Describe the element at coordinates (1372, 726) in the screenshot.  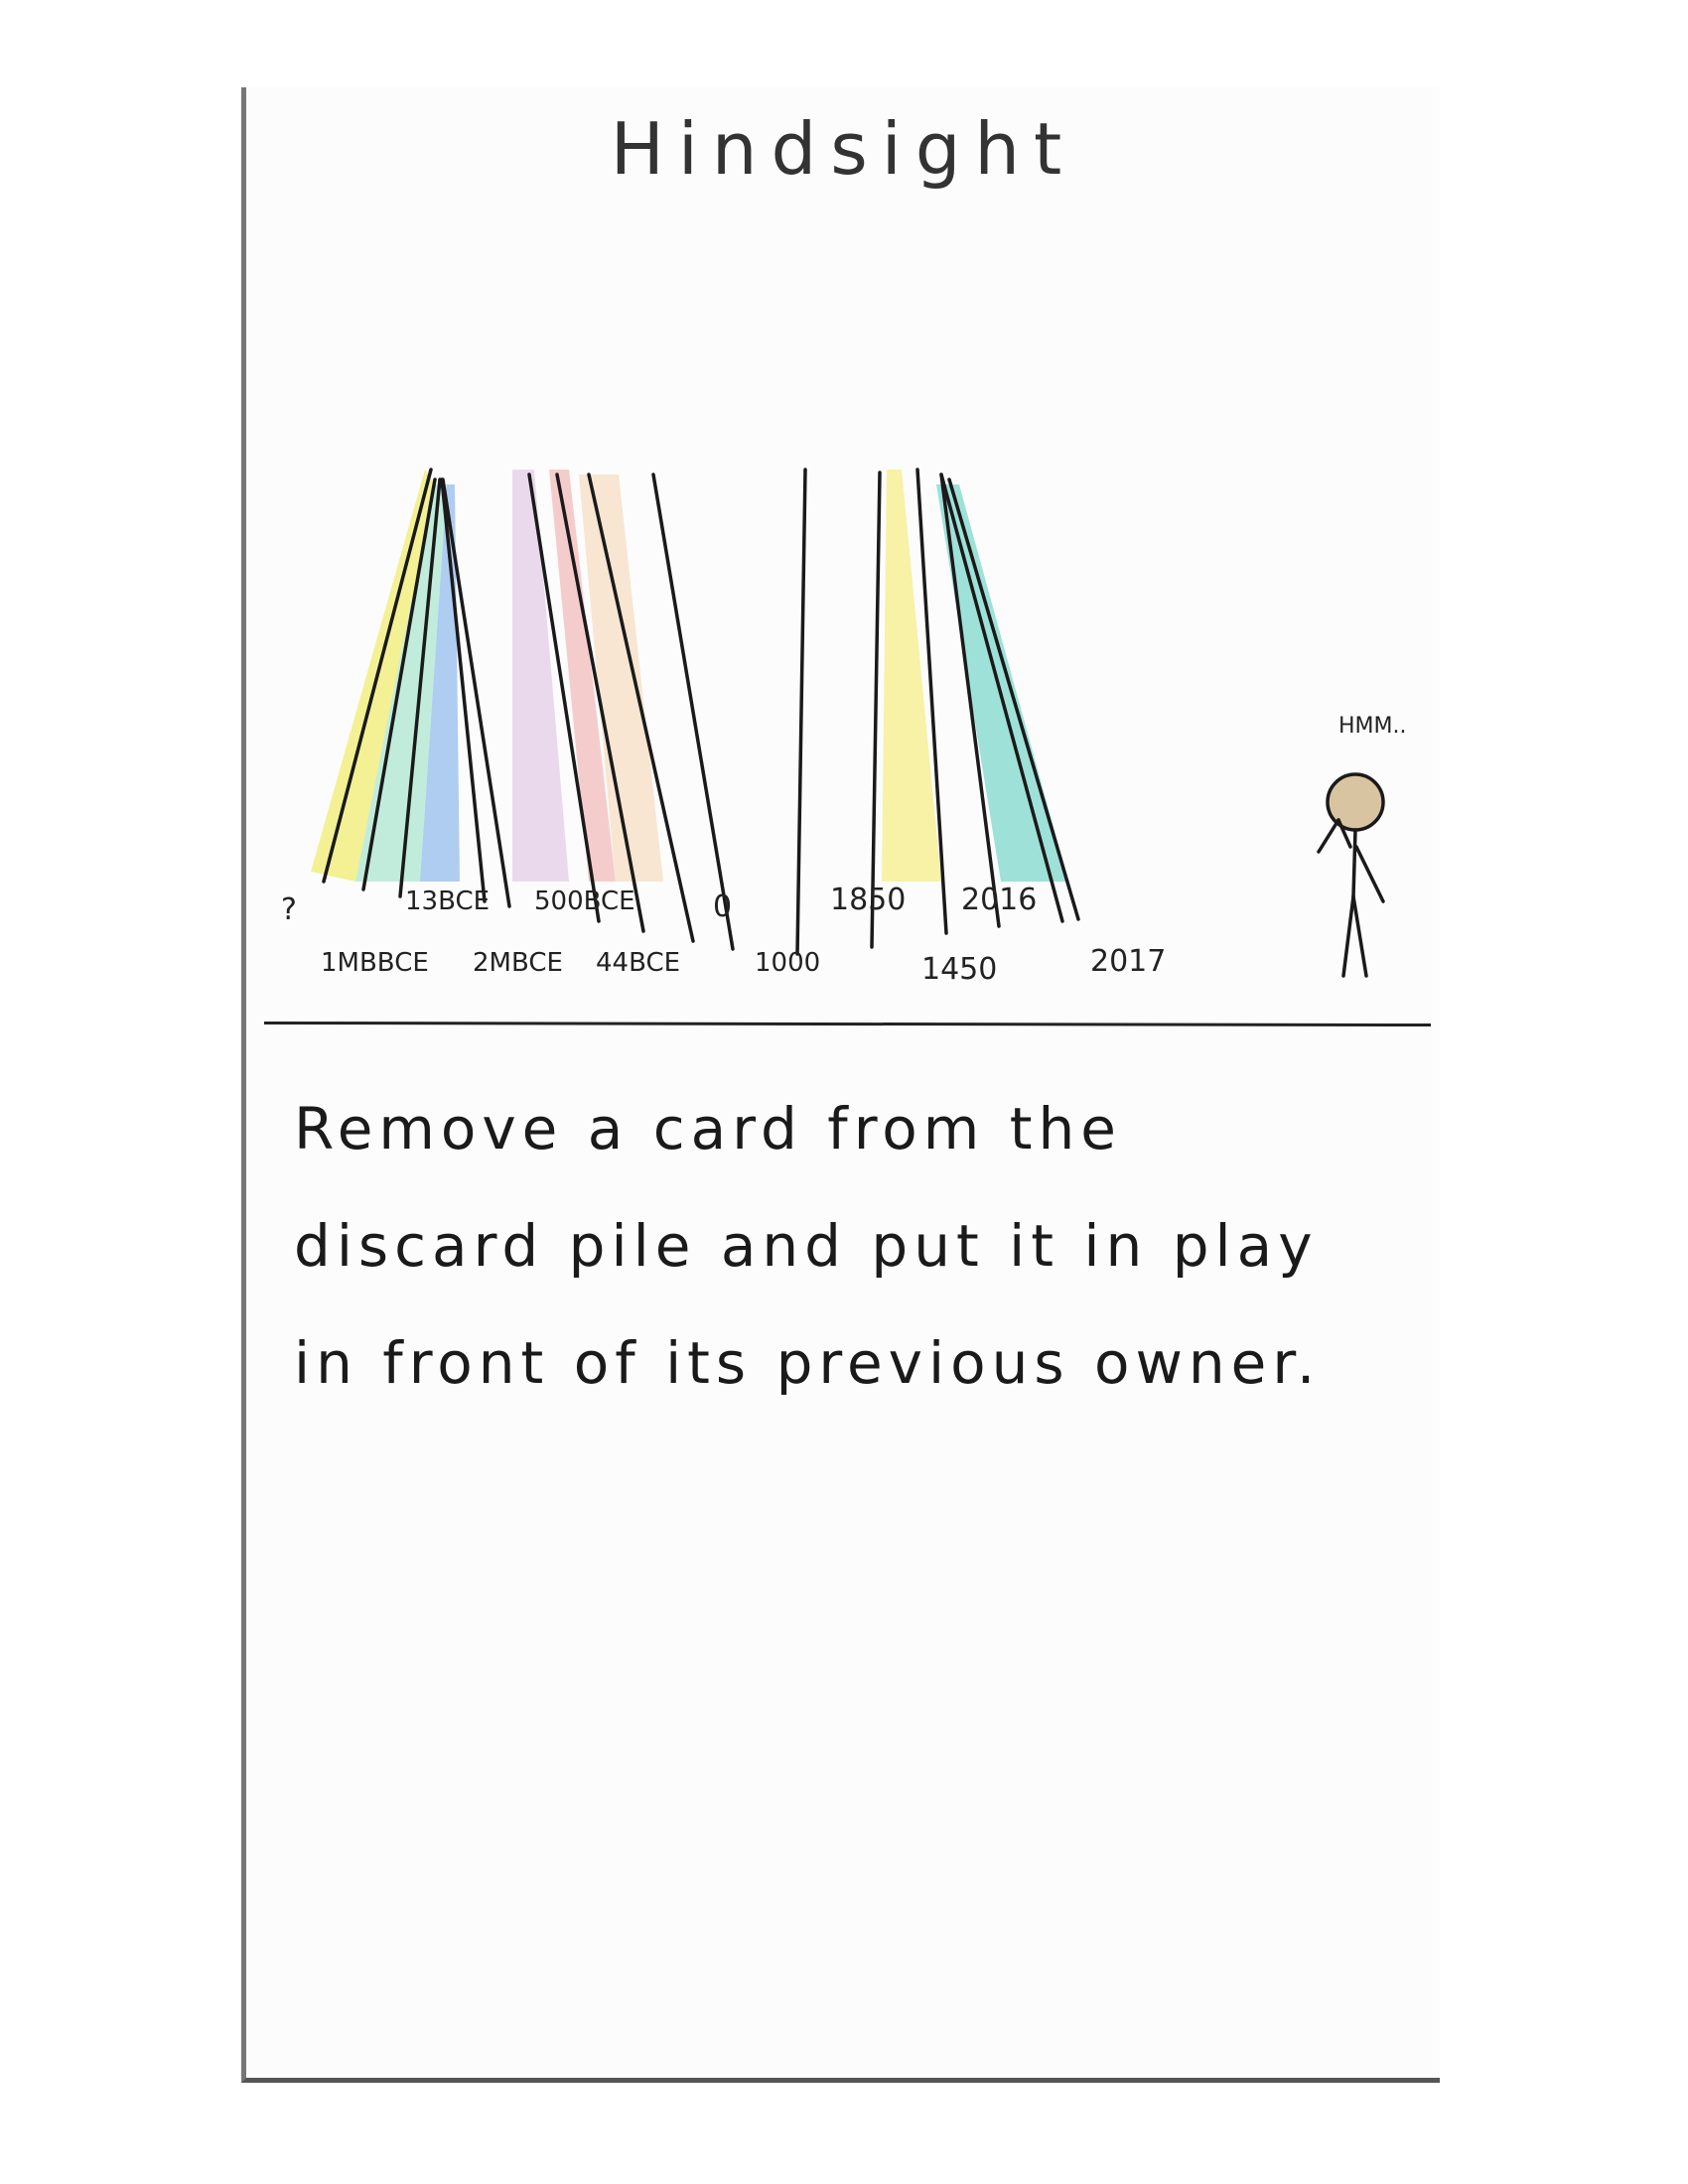
I see `speech-text: HMM..` at that location.